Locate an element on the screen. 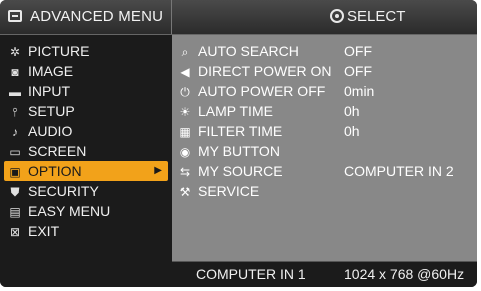 The width and height of the screenshot is (481, 291). sidebar-item-exit: ⊠ EXIT is located at coordinates (87, 231).